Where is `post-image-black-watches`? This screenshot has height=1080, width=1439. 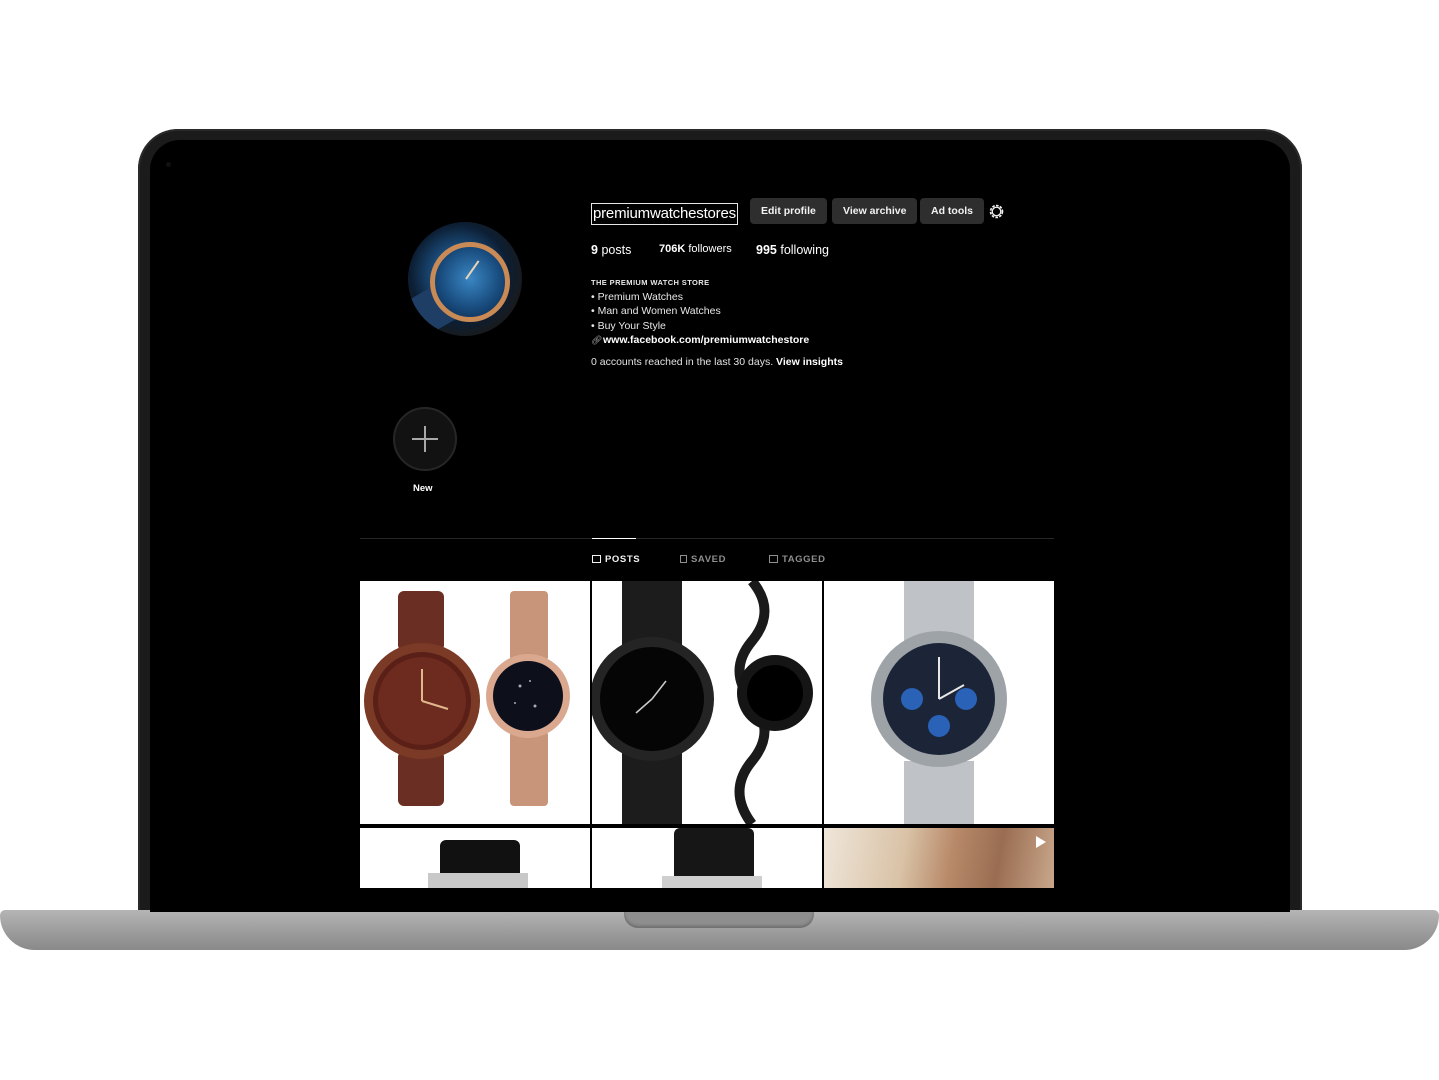
post-image-black-watches is located at coordinates (702, 702).